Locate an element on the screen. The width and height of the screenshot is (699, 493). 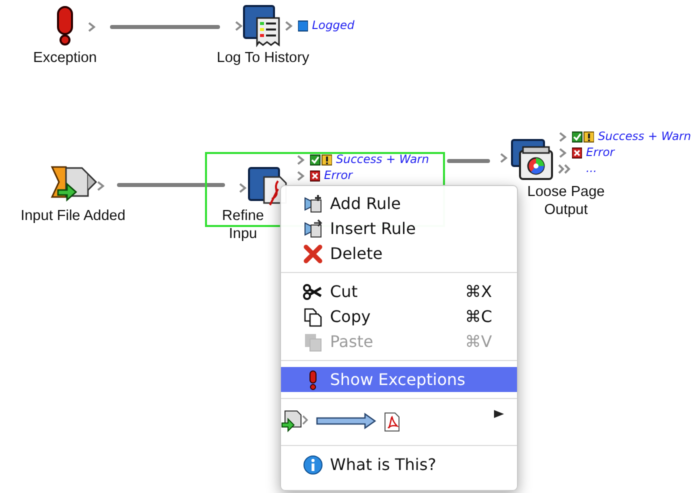
delete-icon is located at coordinates (313, 254).